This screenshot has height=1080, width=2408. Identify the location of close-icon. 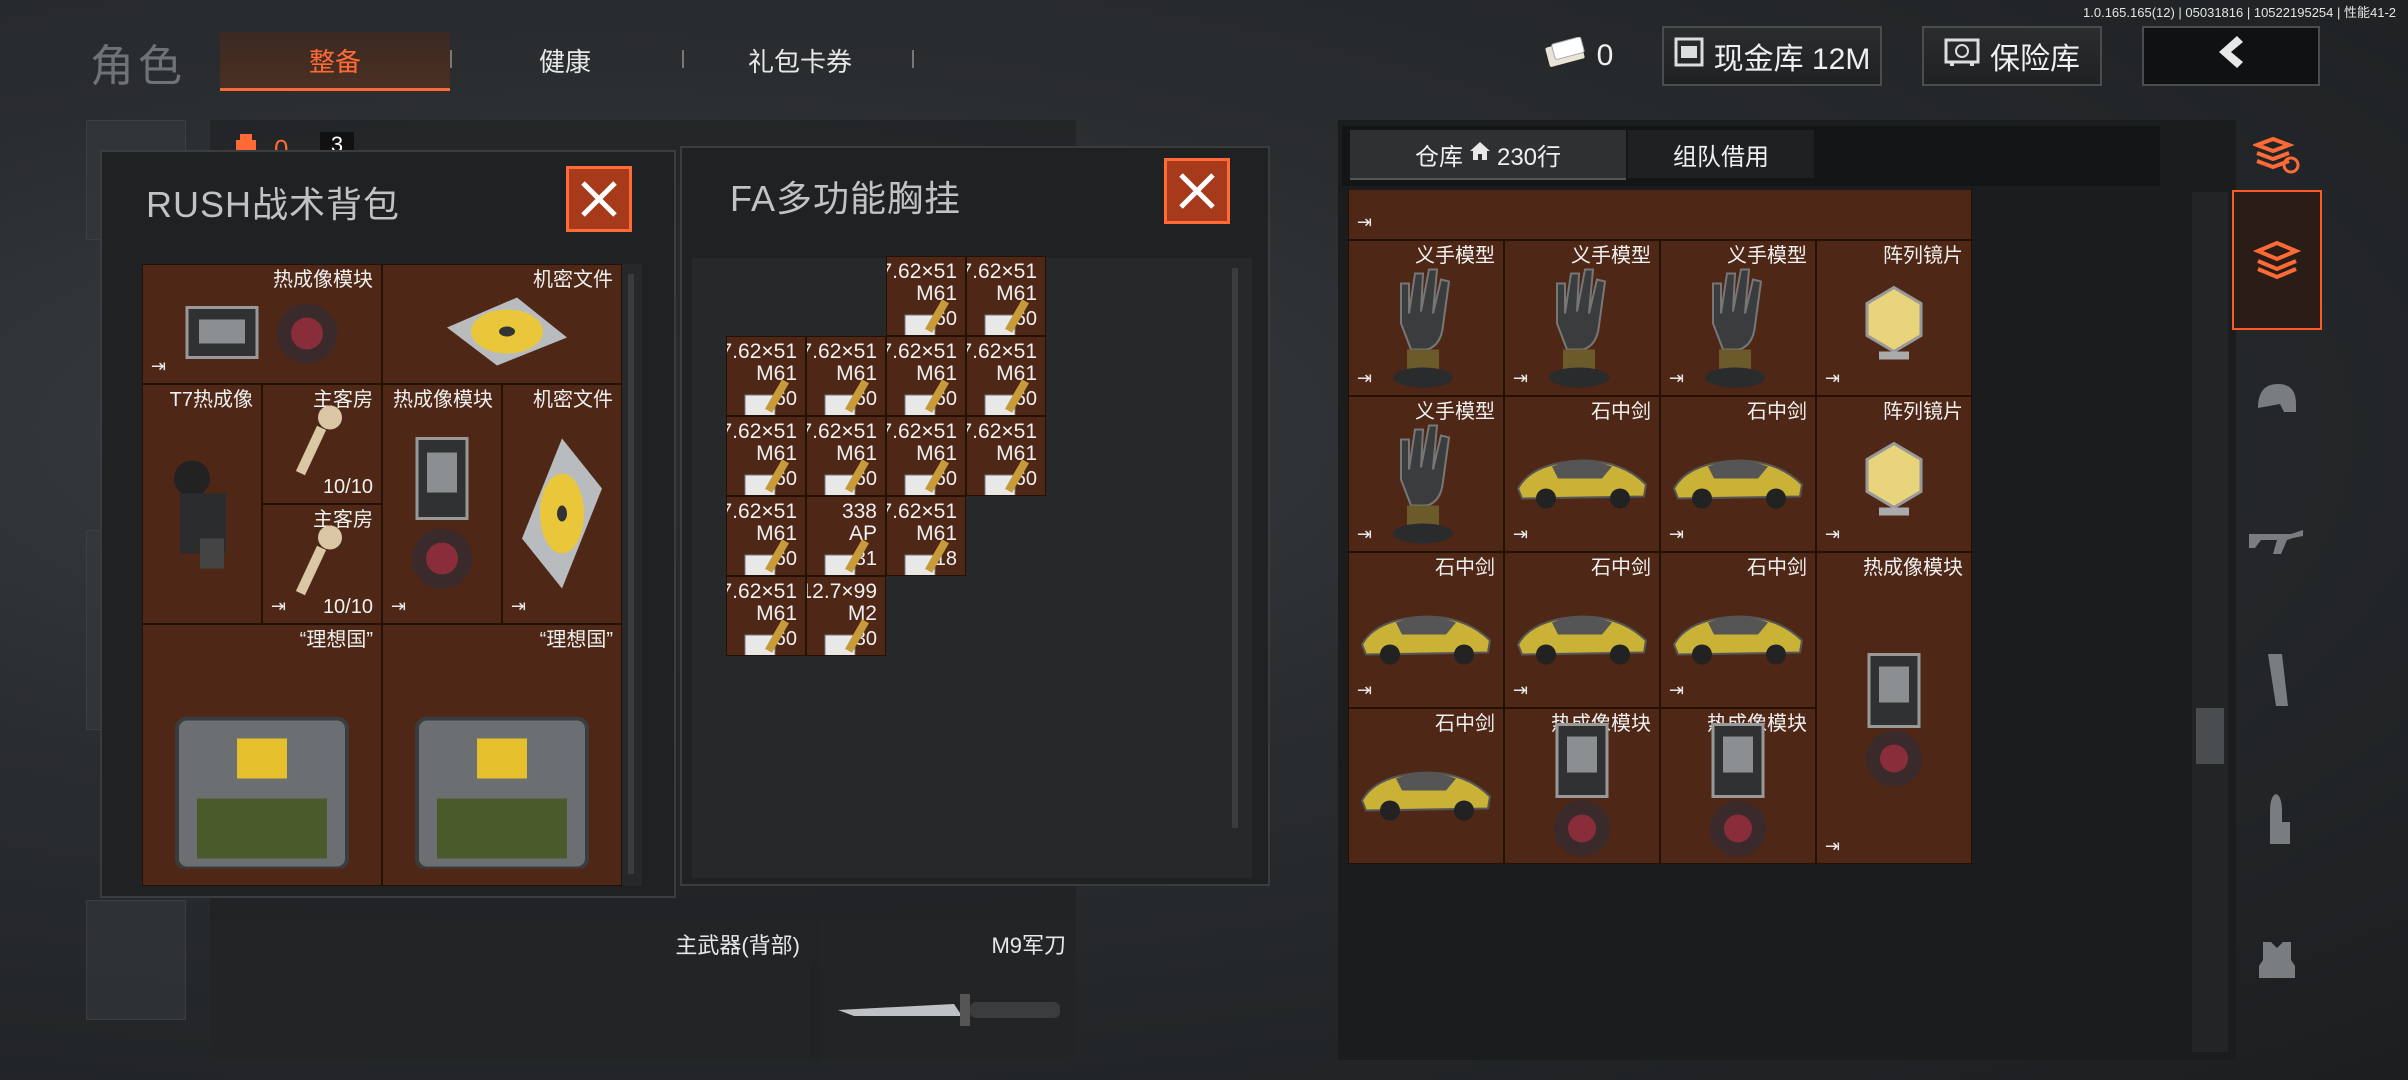
(1197, 191).